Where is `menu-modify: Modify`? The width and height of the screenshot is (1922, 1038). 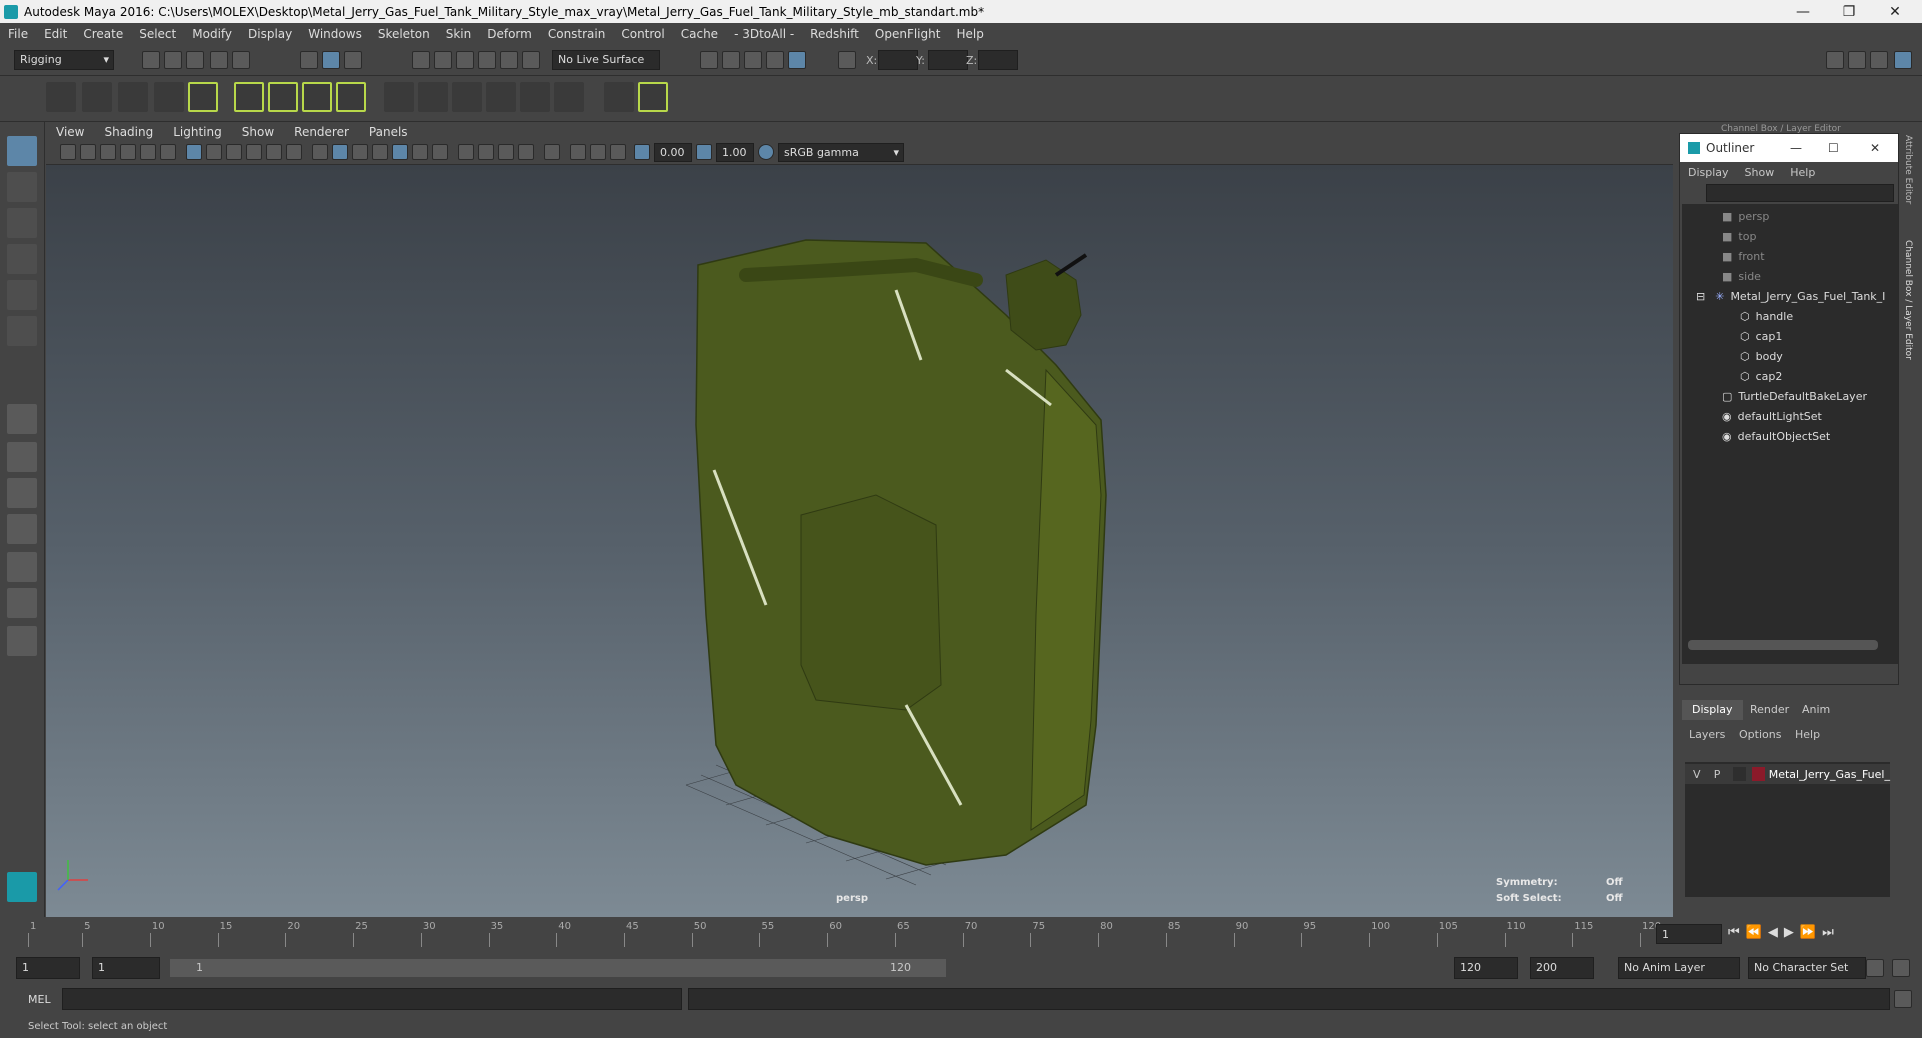 menu-modify: Modify is located at coordinates (212, 34).